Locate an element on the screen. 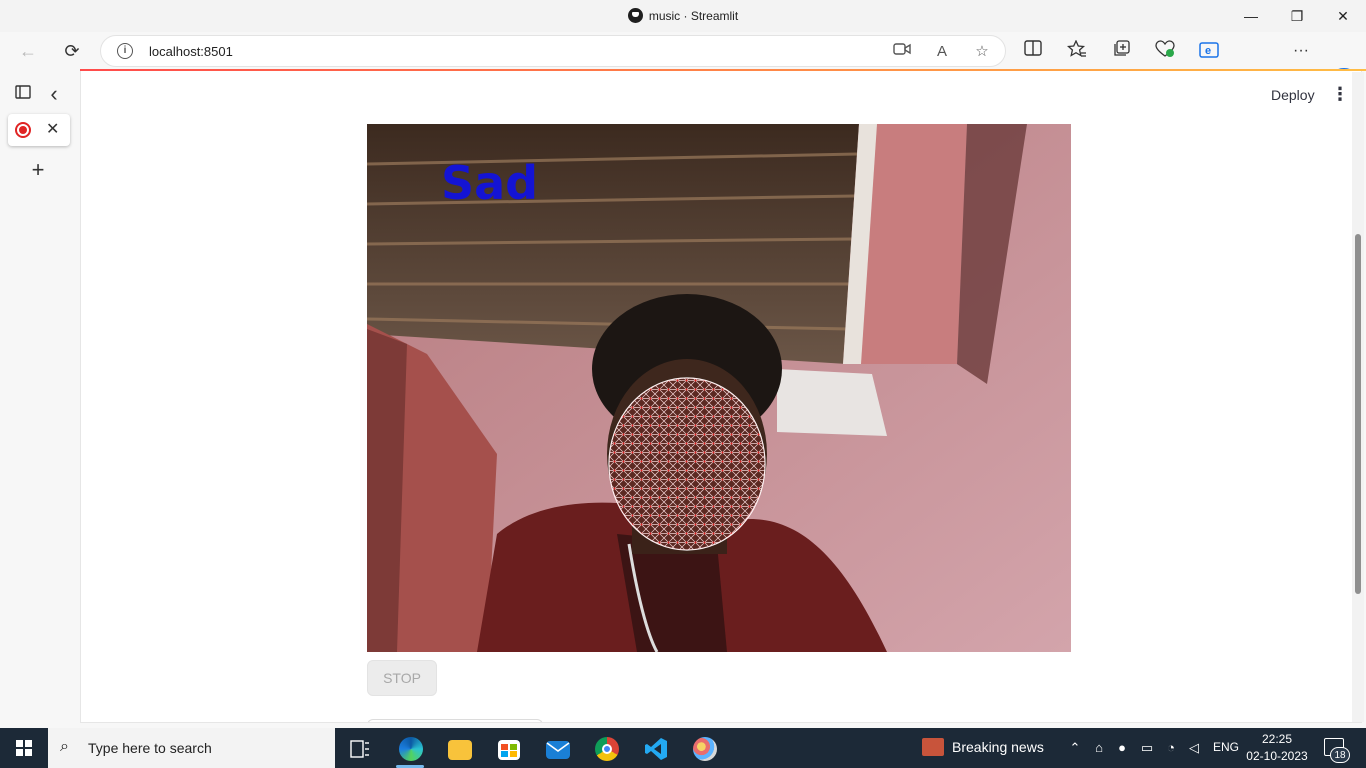  chrome-taskbar-icon is located at coordinates (606, 750).